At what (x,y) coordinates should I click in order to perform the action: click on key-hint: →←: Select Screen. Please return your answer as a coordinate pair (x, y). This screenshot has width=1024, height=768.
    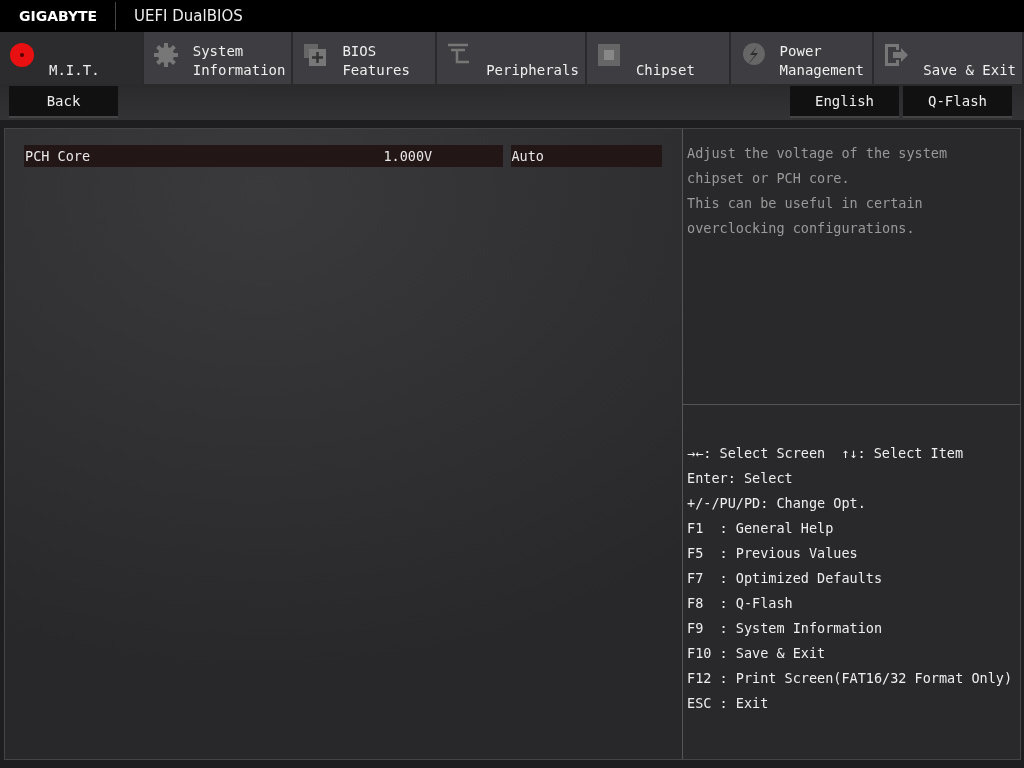
    Looking at the image, I should click on (756, 453).